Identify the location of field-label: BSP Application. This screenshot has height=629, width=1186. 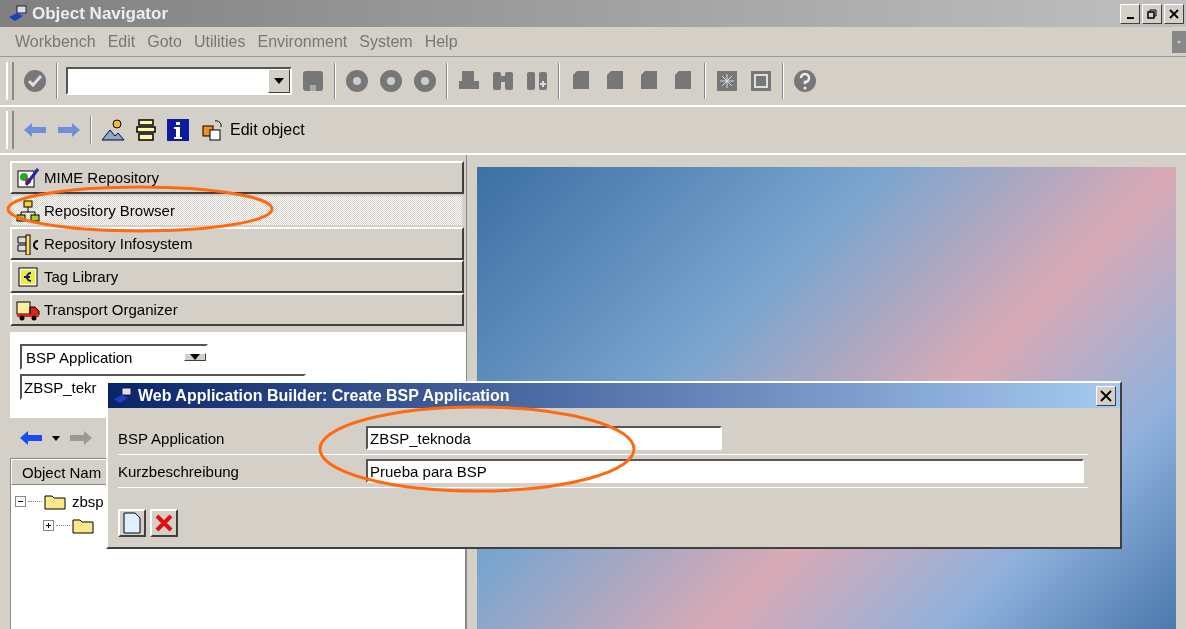
(172, 438).